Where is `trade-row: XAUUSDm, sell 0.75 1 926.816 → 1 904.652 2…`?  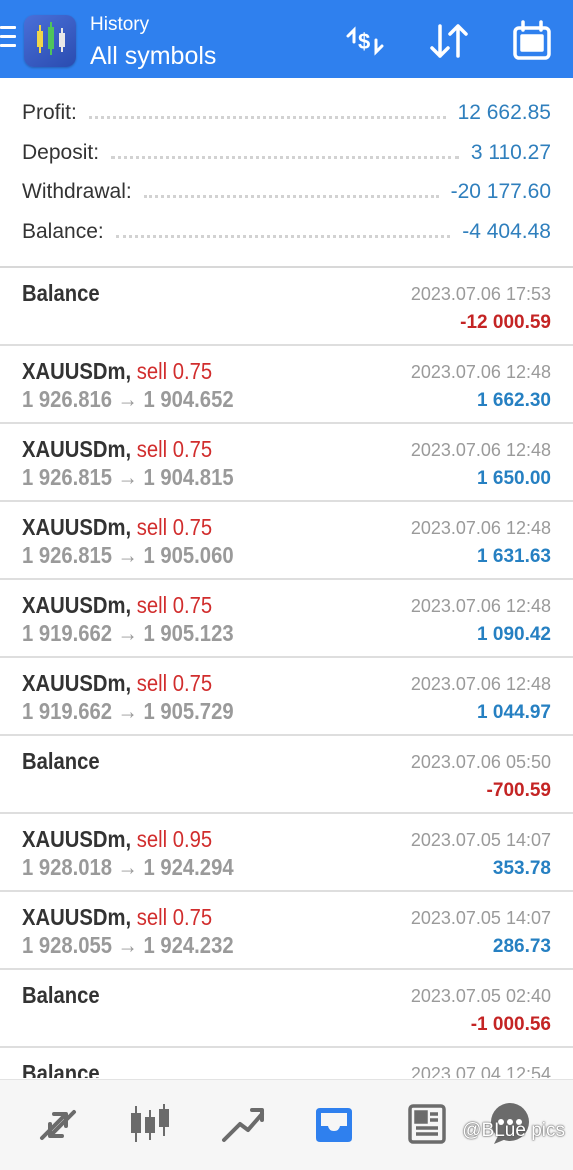
trade-row: XAUUSDm, sell 0.75 1 926.816 → 1 904.652 2… is located at coordinates (286, 385).